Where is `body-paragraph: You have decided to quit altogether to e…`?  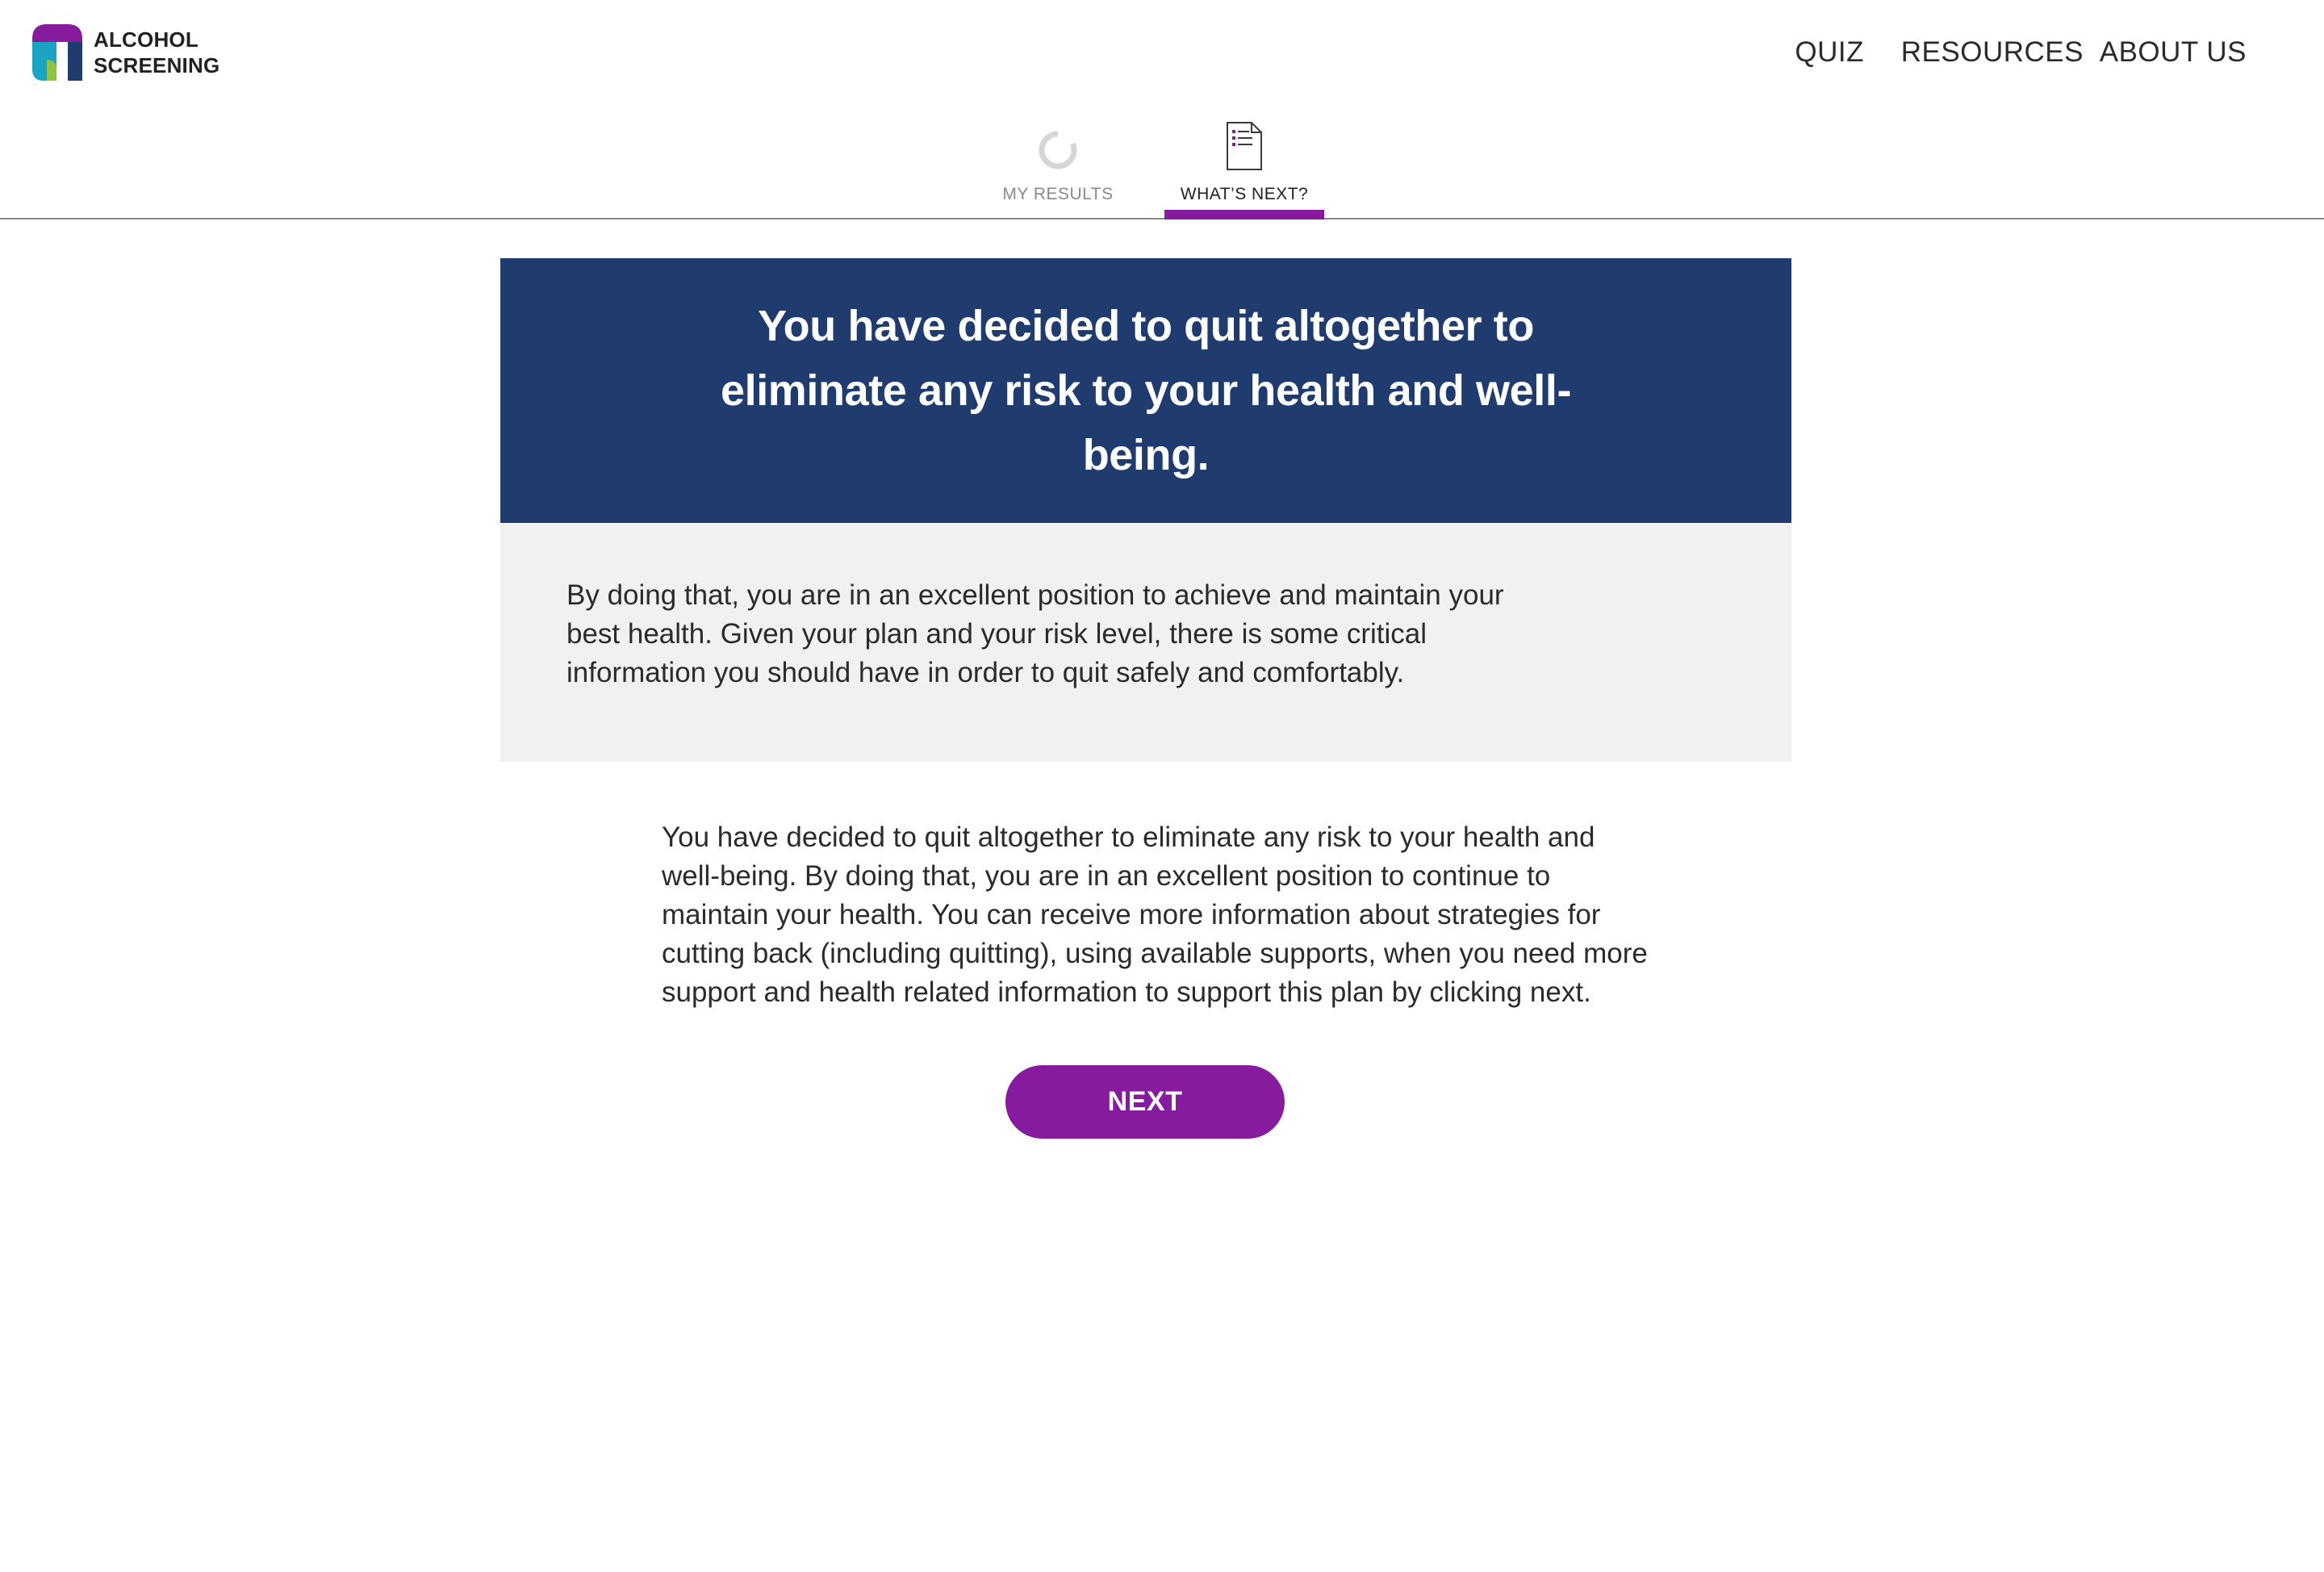 body-paragraph: You have decided to quit altogether to e… is located at coordinates (1155, 915).